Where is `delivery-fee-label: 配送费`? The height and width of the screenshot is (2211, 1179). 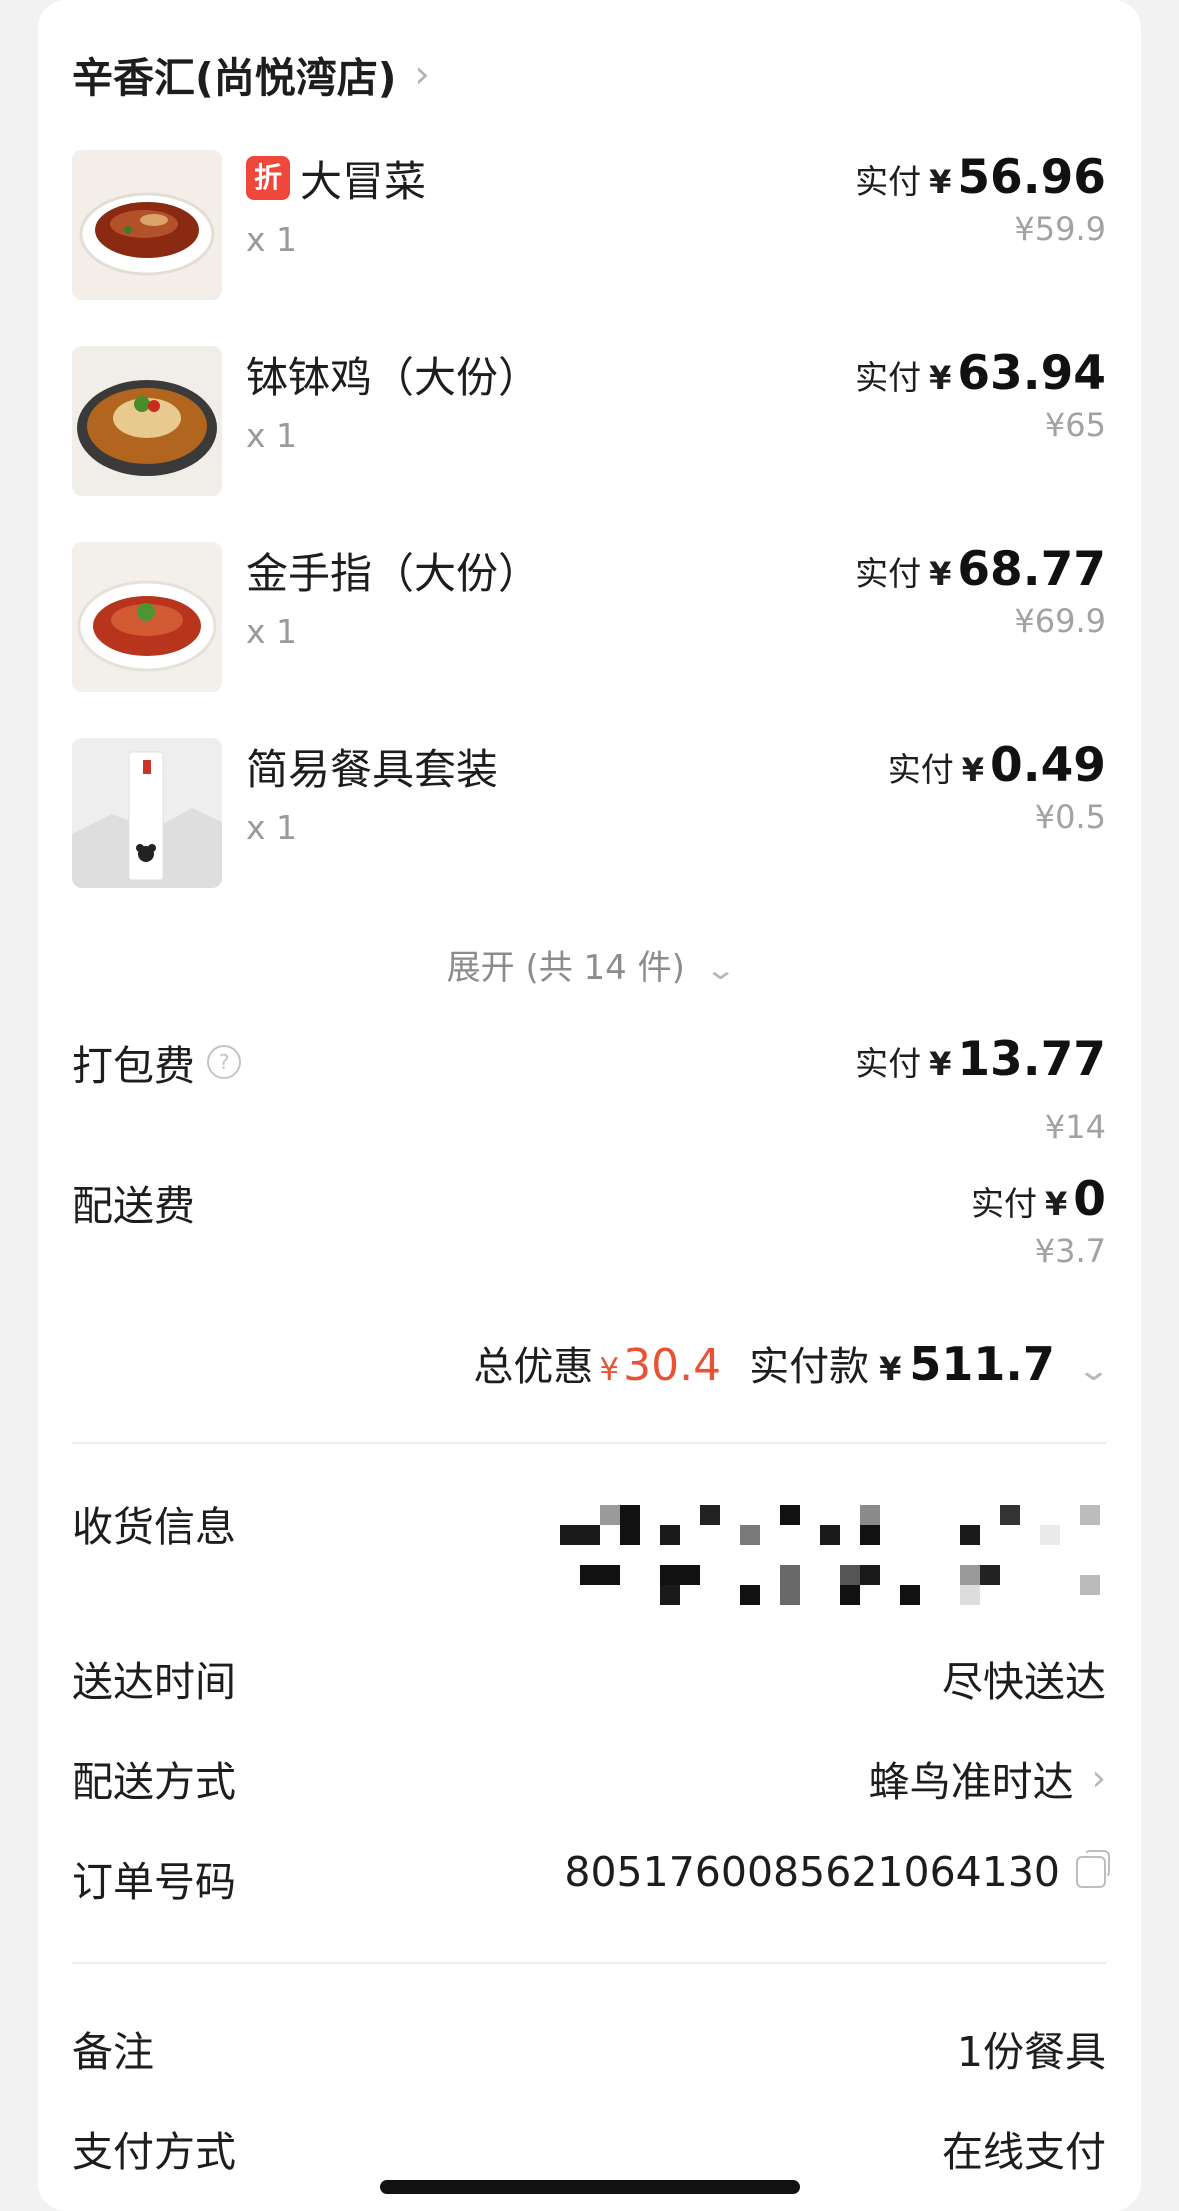 delivery-fee-label: 配送费 is located at coordinates (133, 1206).